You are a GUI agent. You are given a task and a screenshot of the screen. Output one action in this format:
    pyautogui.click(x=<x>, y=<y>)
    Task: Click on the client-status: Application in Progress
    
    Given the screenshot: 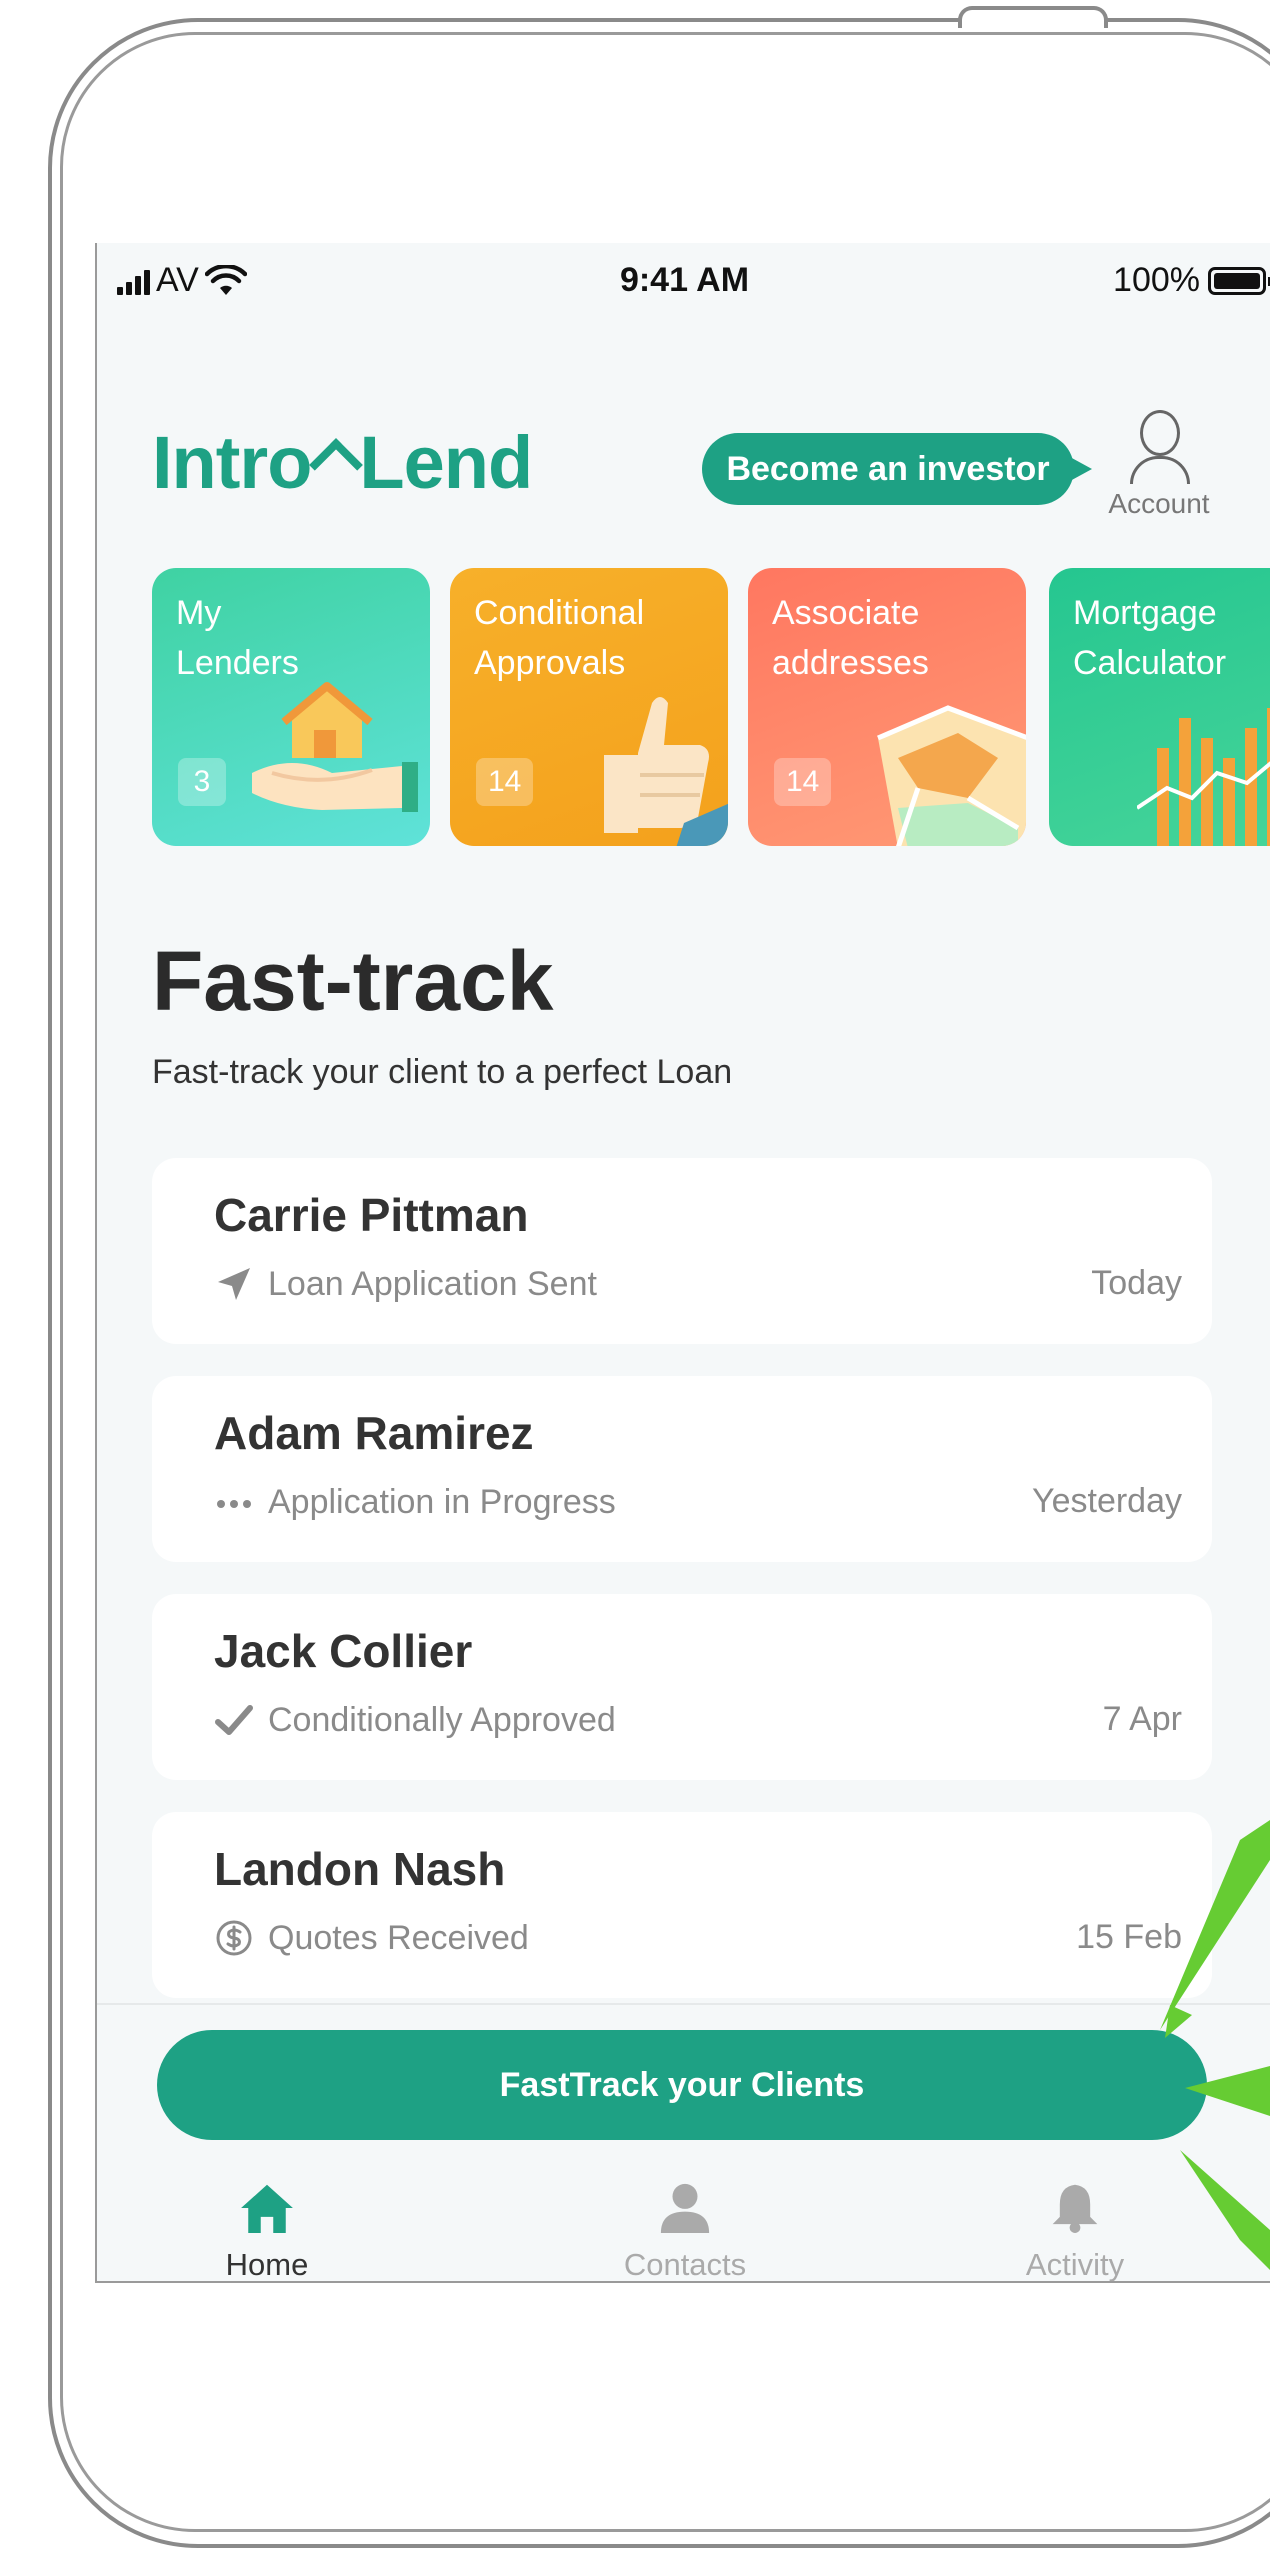 What is the action you would take?
    pyautogui.click(x=415, y=1502)
    